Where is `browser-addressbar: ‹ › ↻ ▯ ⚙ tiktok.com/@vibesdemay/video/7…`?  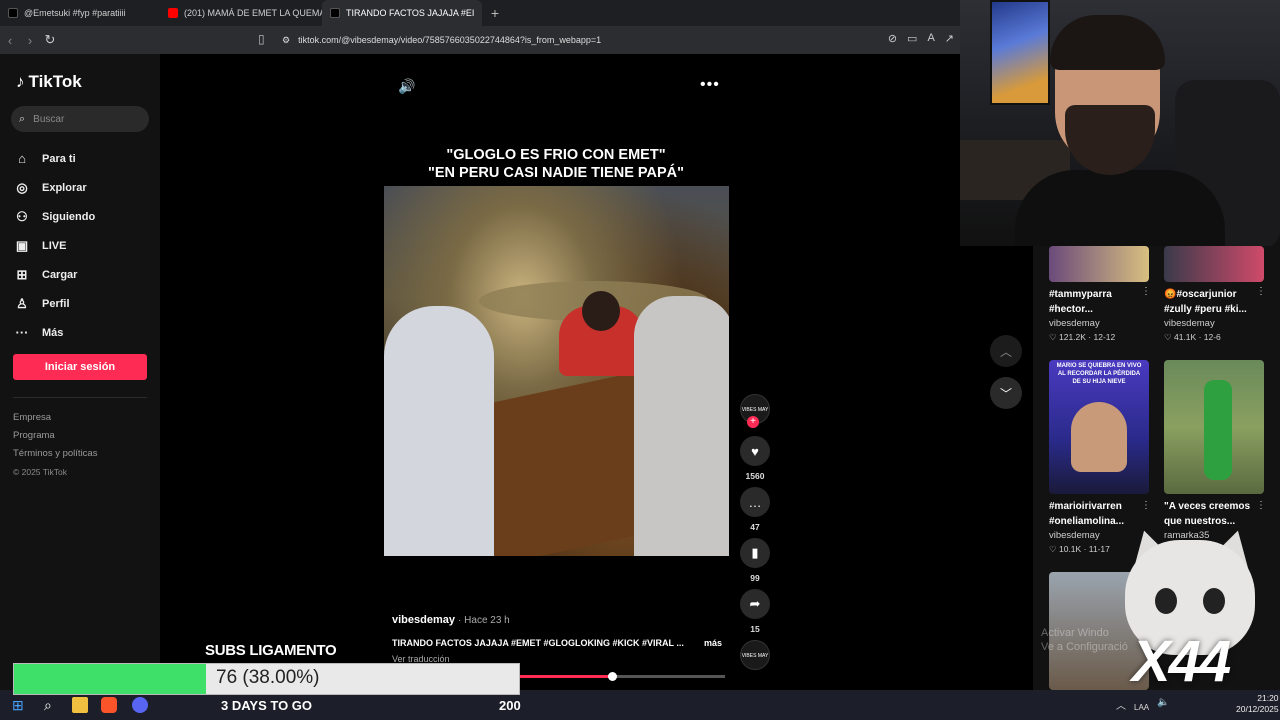
browser-addressbar: ‹ › ↻ ▯ ⚙ tiktok.com/@vibesdemay/video/7… is located at coordinates (480, 40).